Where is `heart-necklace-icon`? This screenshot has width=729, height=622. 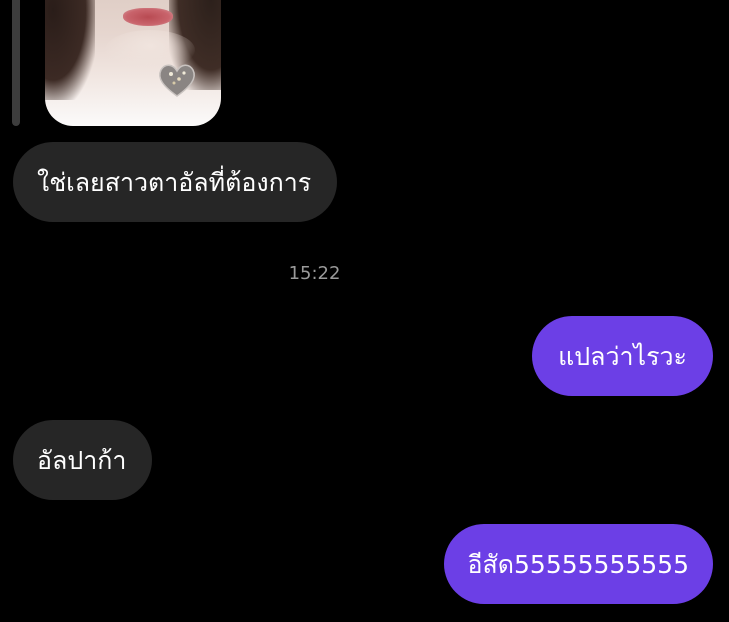 heart-necklace-icon is located at coordinates (177, 80).